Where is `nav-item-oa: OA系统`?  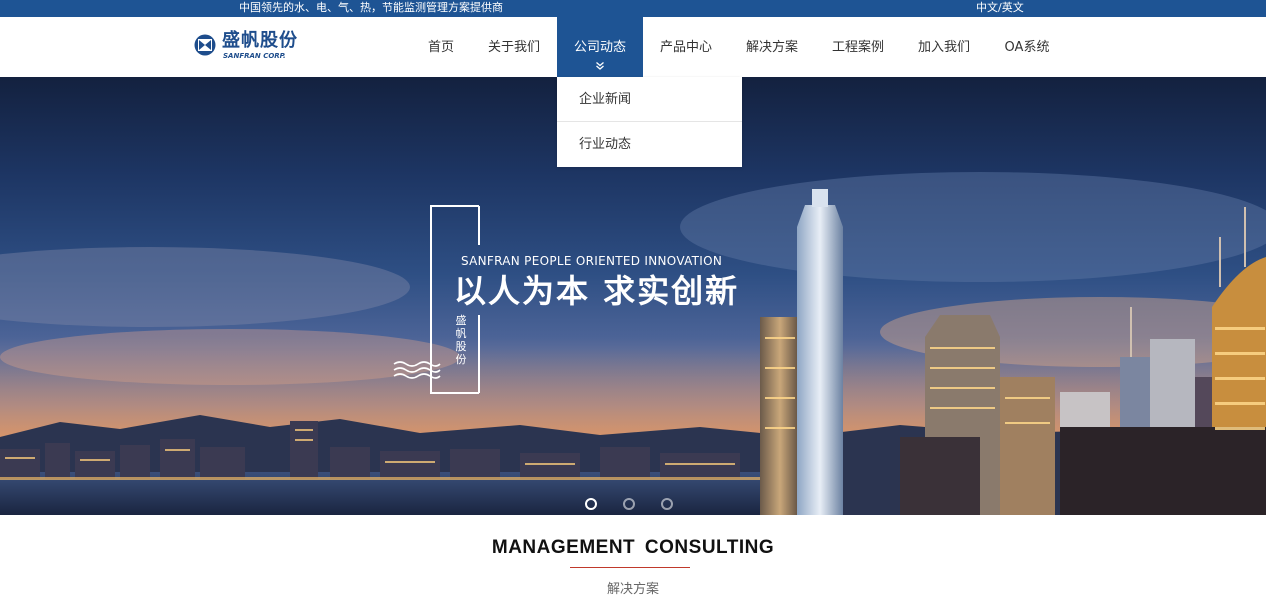 nav-item-oa: OA系统 is located at coordinates (1027, 47).